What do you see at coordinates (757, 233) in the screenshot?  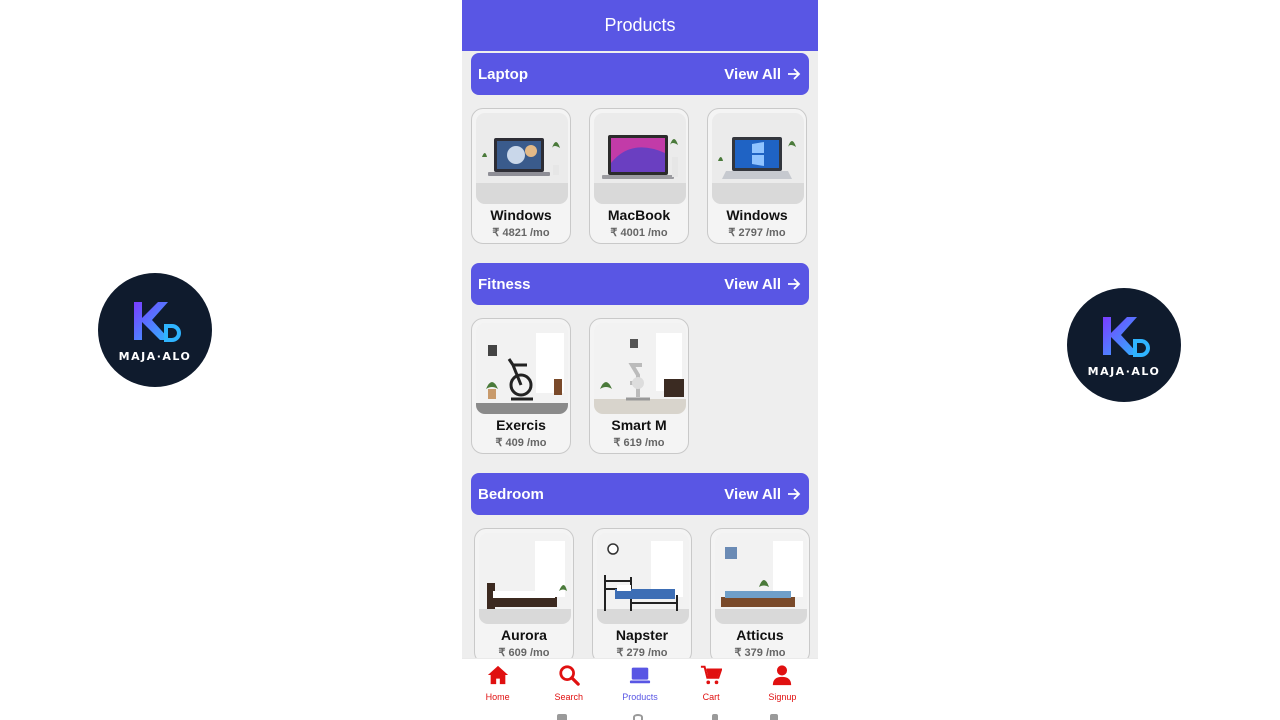 I see `product-price: ₹ 2797 /mo` at bounding box center [757, 233].